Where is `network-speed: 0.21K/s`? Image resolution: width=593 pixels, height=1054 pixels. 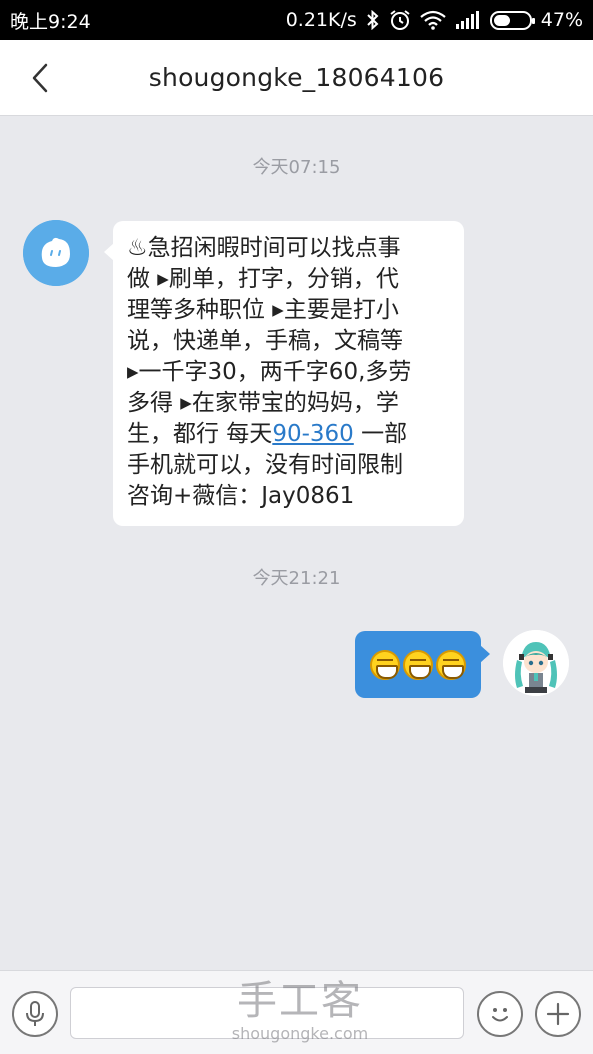 network-speed: 0.21K/s is located at coordinates (321, 20).